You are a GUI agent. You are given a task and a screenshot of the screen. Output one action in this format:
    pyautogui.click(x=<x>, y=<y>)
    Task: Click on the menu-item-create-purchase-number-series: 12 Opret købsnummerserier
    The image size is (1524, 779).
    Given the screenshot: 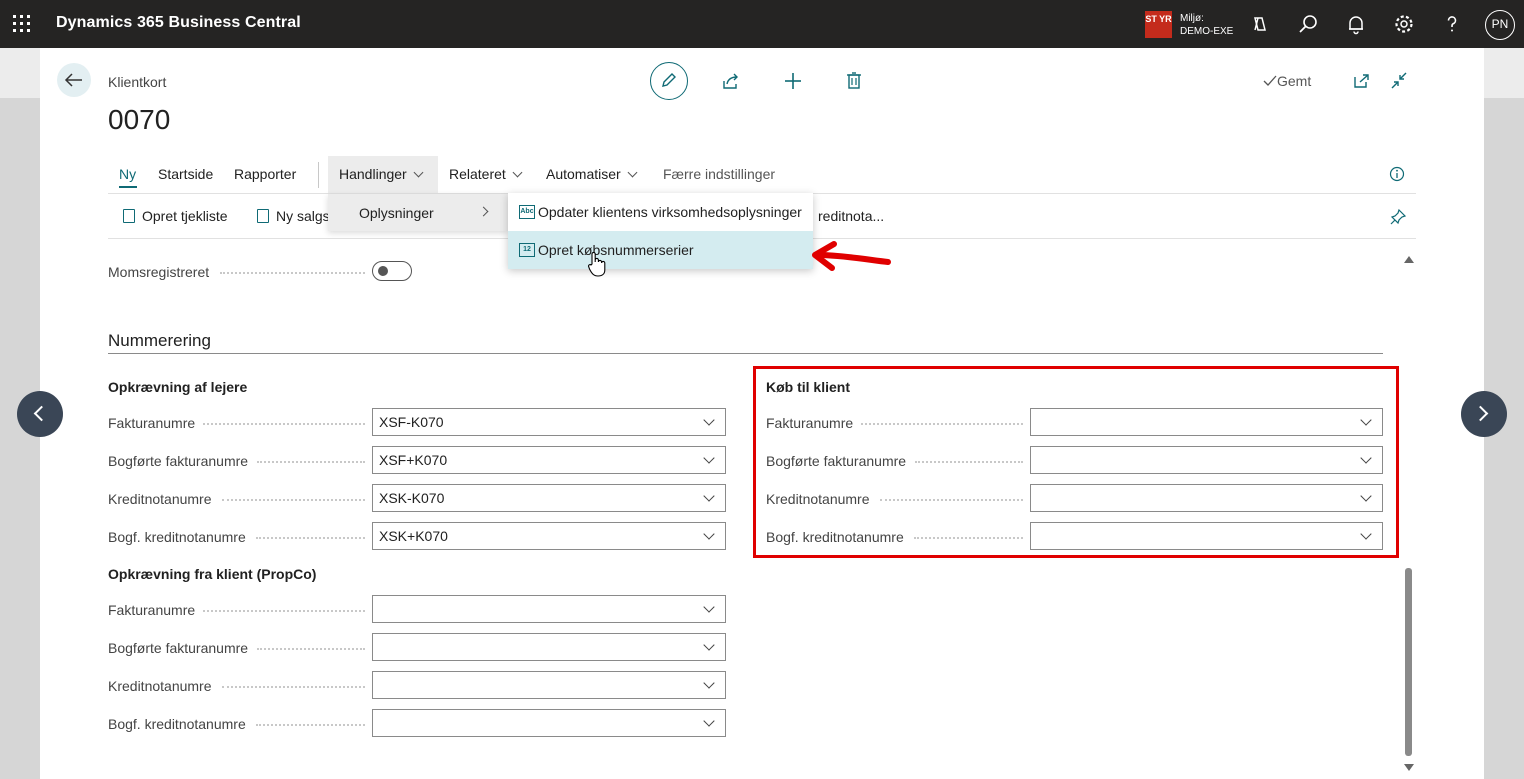 What is the action you would take?
    pyautogui.click(x=660, y=250)
    